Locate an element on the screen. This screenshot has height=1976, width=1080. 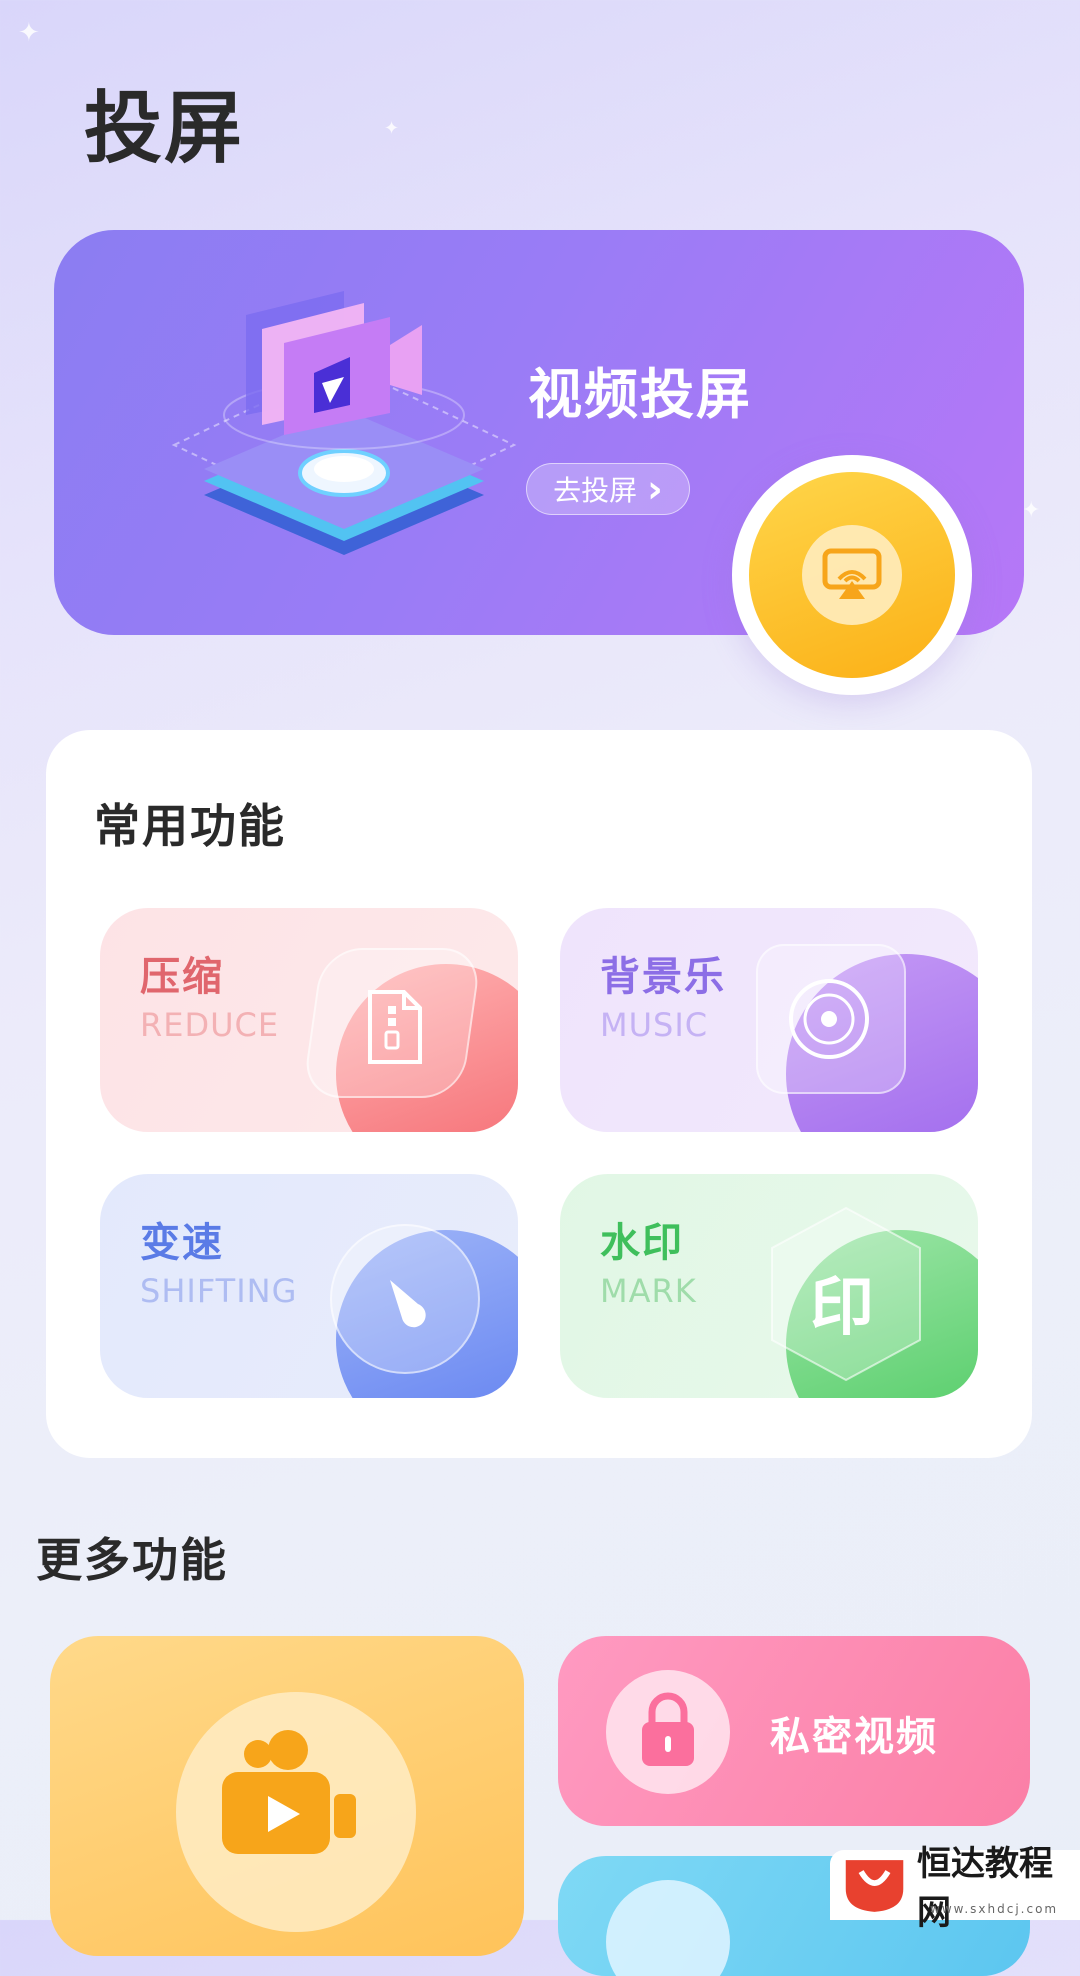
private-video-label: 私密视频 is located at coordinates (854, 1737).